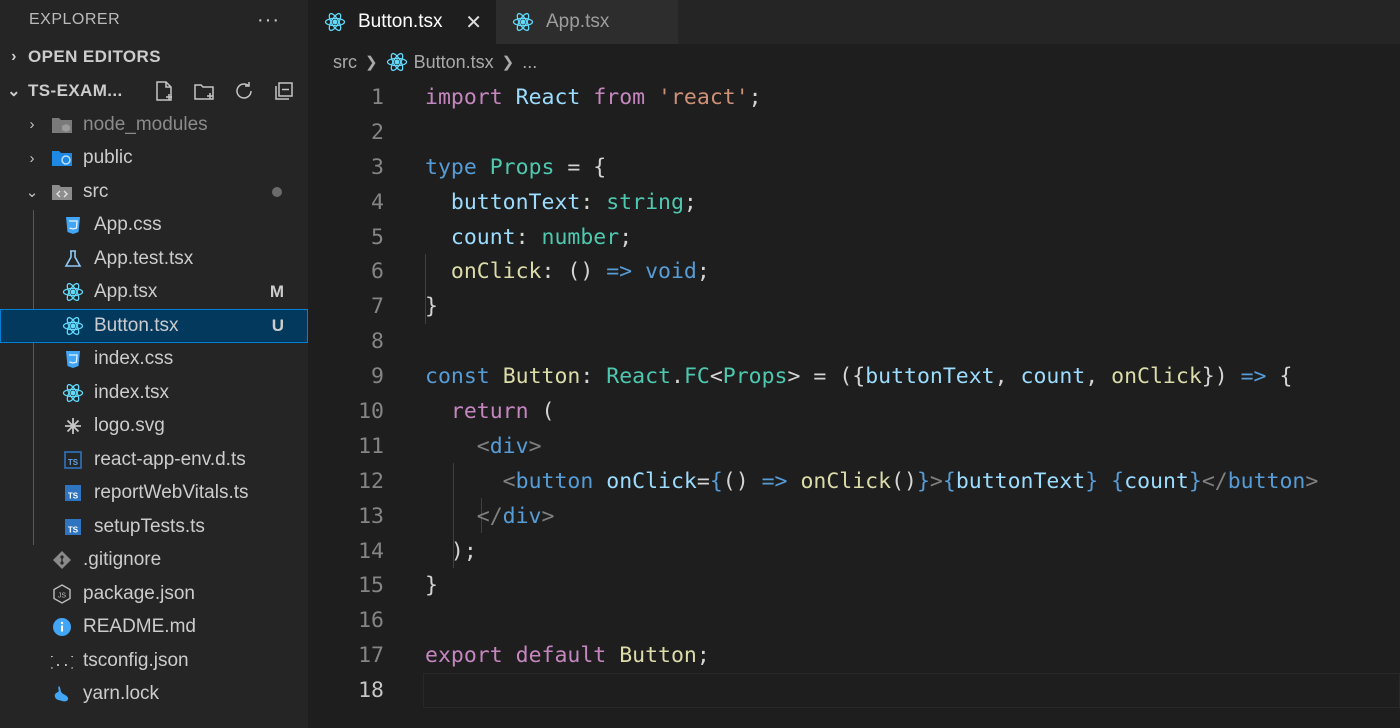  I want to click on code-line: 4 buttonText: string;, so click(854, 202).